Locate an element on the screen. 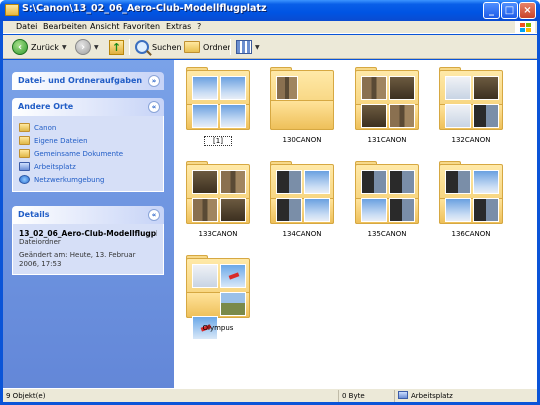 The height and width of the screenshot is (405, 540). details-folder-name: 13_02_06_Aero-Club-Modellflugpl is located at coordinates (88, 233).